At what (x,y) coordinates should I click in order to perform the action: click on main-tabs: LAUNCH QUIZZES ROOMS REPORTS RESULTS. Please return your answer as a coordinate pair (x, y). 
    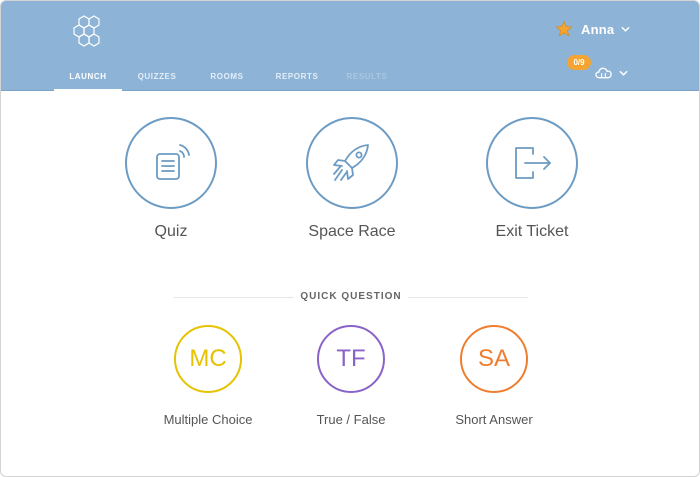
    Looking at the image, I should click on (228, 78).